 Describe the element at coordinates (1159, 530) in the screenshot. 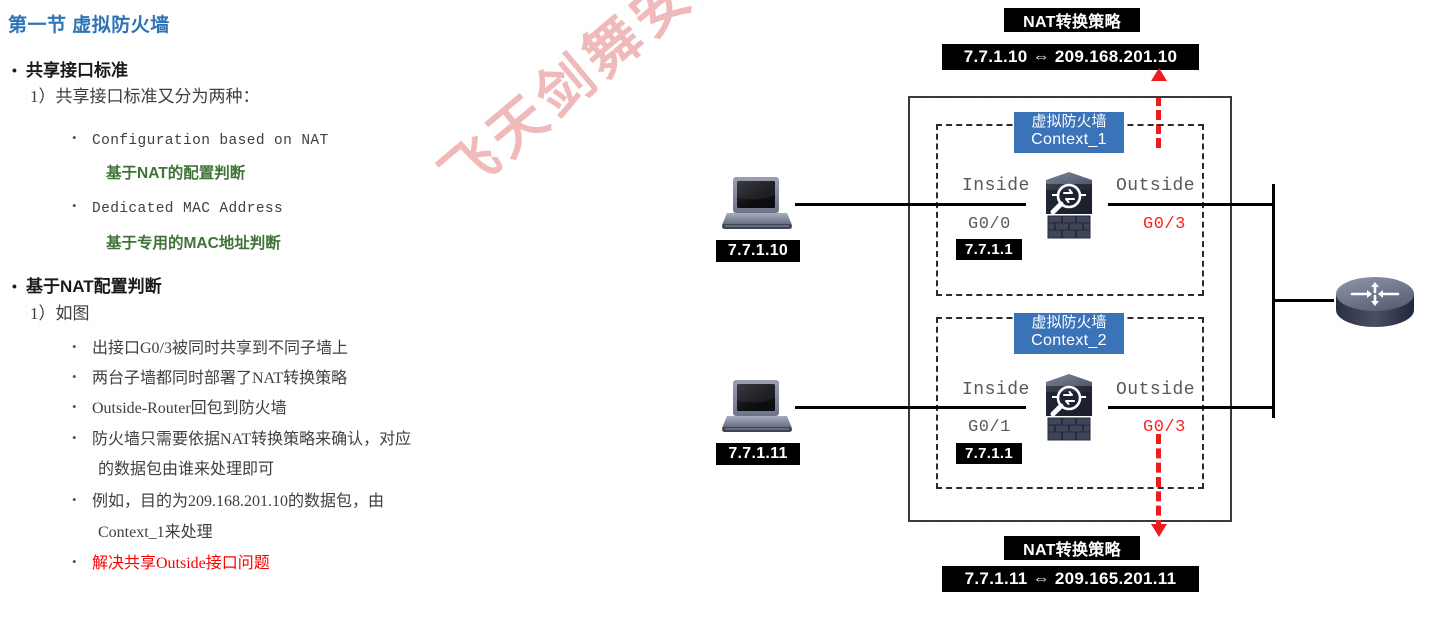

I see `nat-flow-down-arrow-icon` at that location.